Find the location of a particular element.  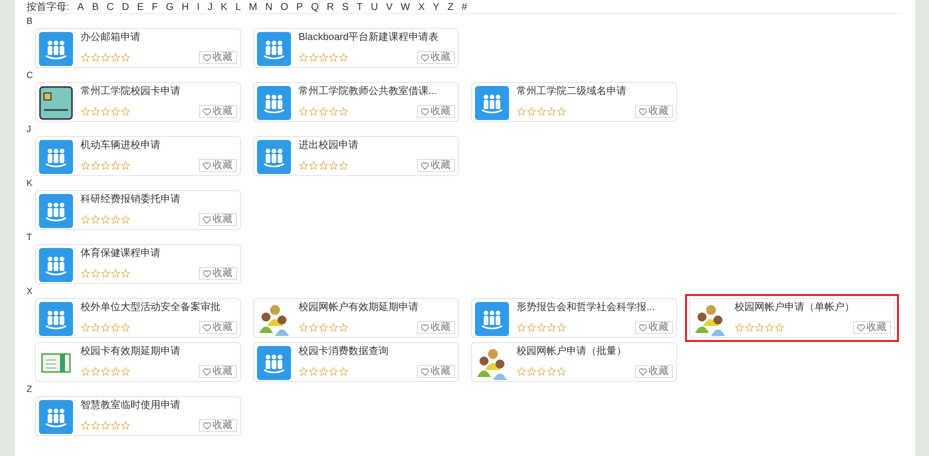

service-card: 校外单位大型活动安全备案审批 收藏 is located at coordinates (137, 318).